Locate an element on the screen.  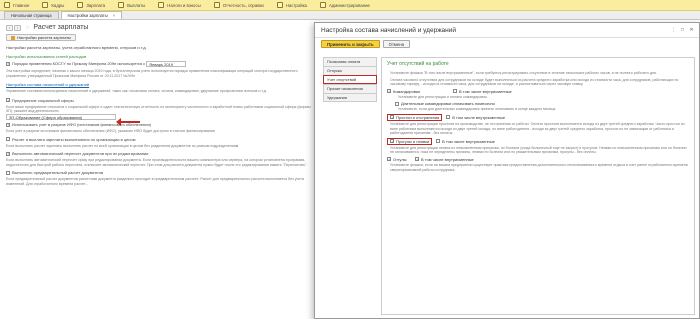
menu-item-reports: Отчетность, справки is located at coordinates (238, 5).